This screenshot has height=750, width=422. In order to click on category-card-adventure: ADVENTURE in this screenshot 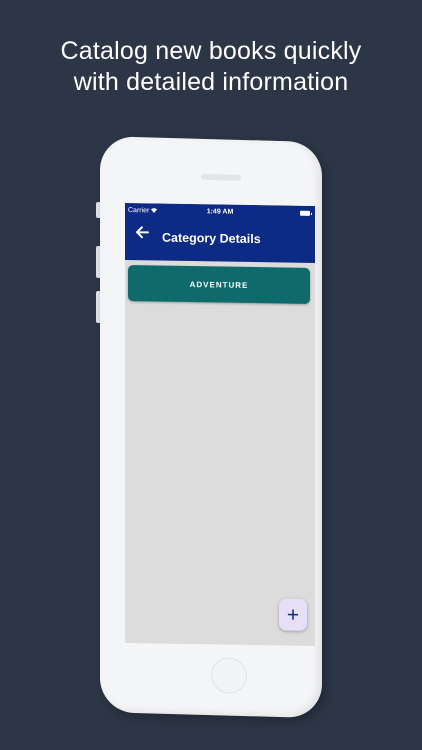, I will do `click(219, 284)`.